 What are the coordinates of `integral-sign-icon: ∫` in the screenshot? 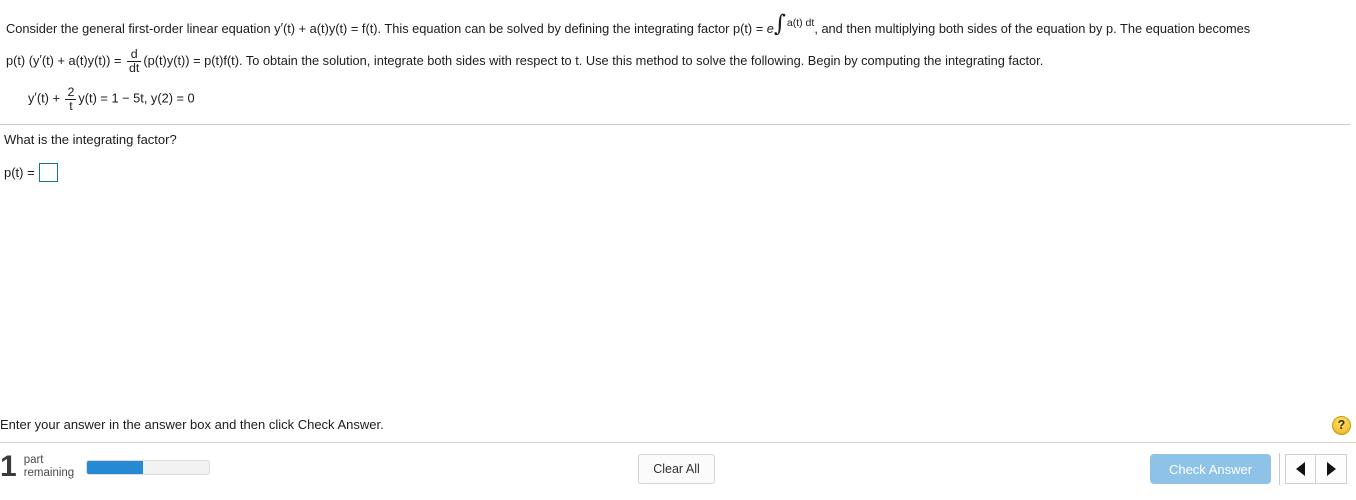 It's located at (779, 24).